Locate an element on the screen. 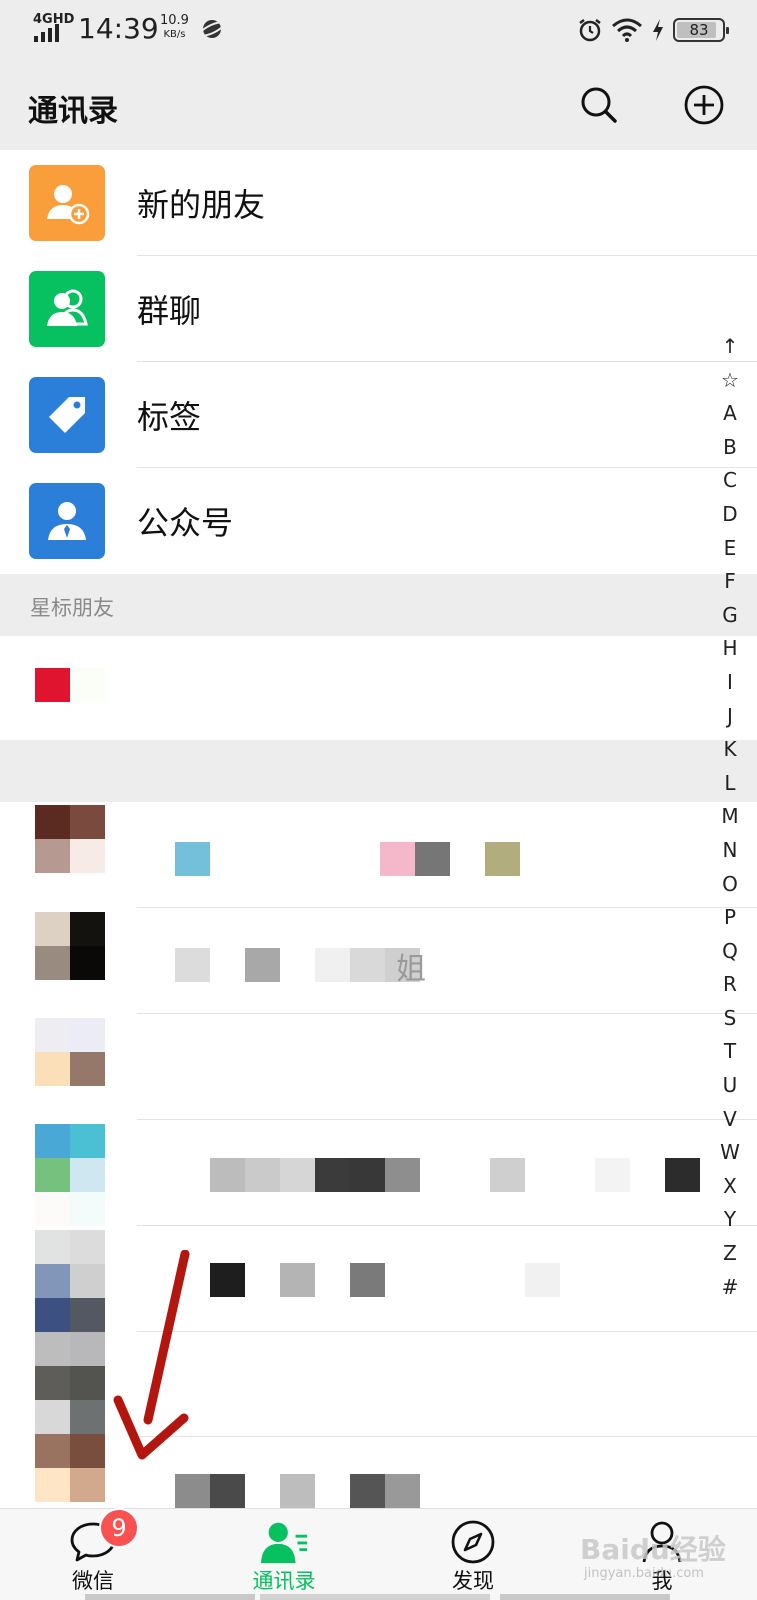 The width and height of the screenshot is (757, 1600). index-letter: V is located at coordinates (730, 1120).